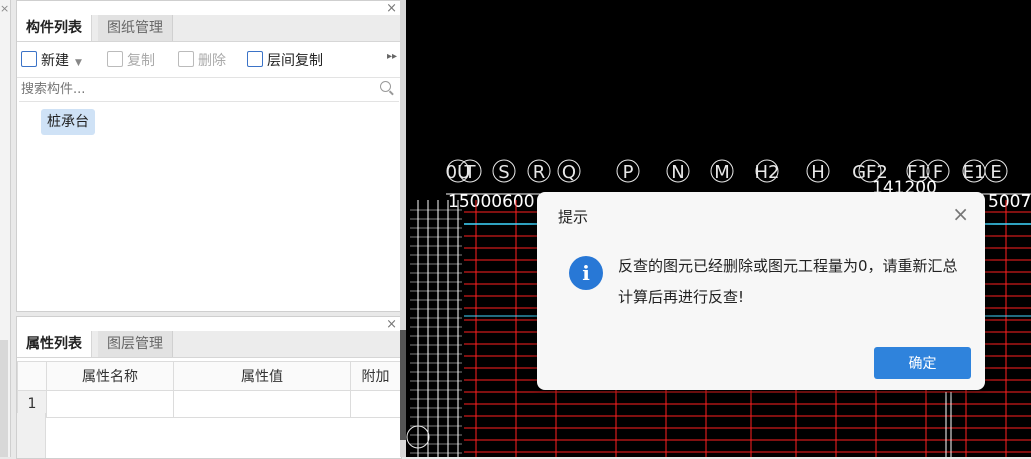 The height and width of the screenshot is (459, 1031). Describe the element at coordinates (569, 172) in the screenshot. I see `axis-label: Q` at that location.